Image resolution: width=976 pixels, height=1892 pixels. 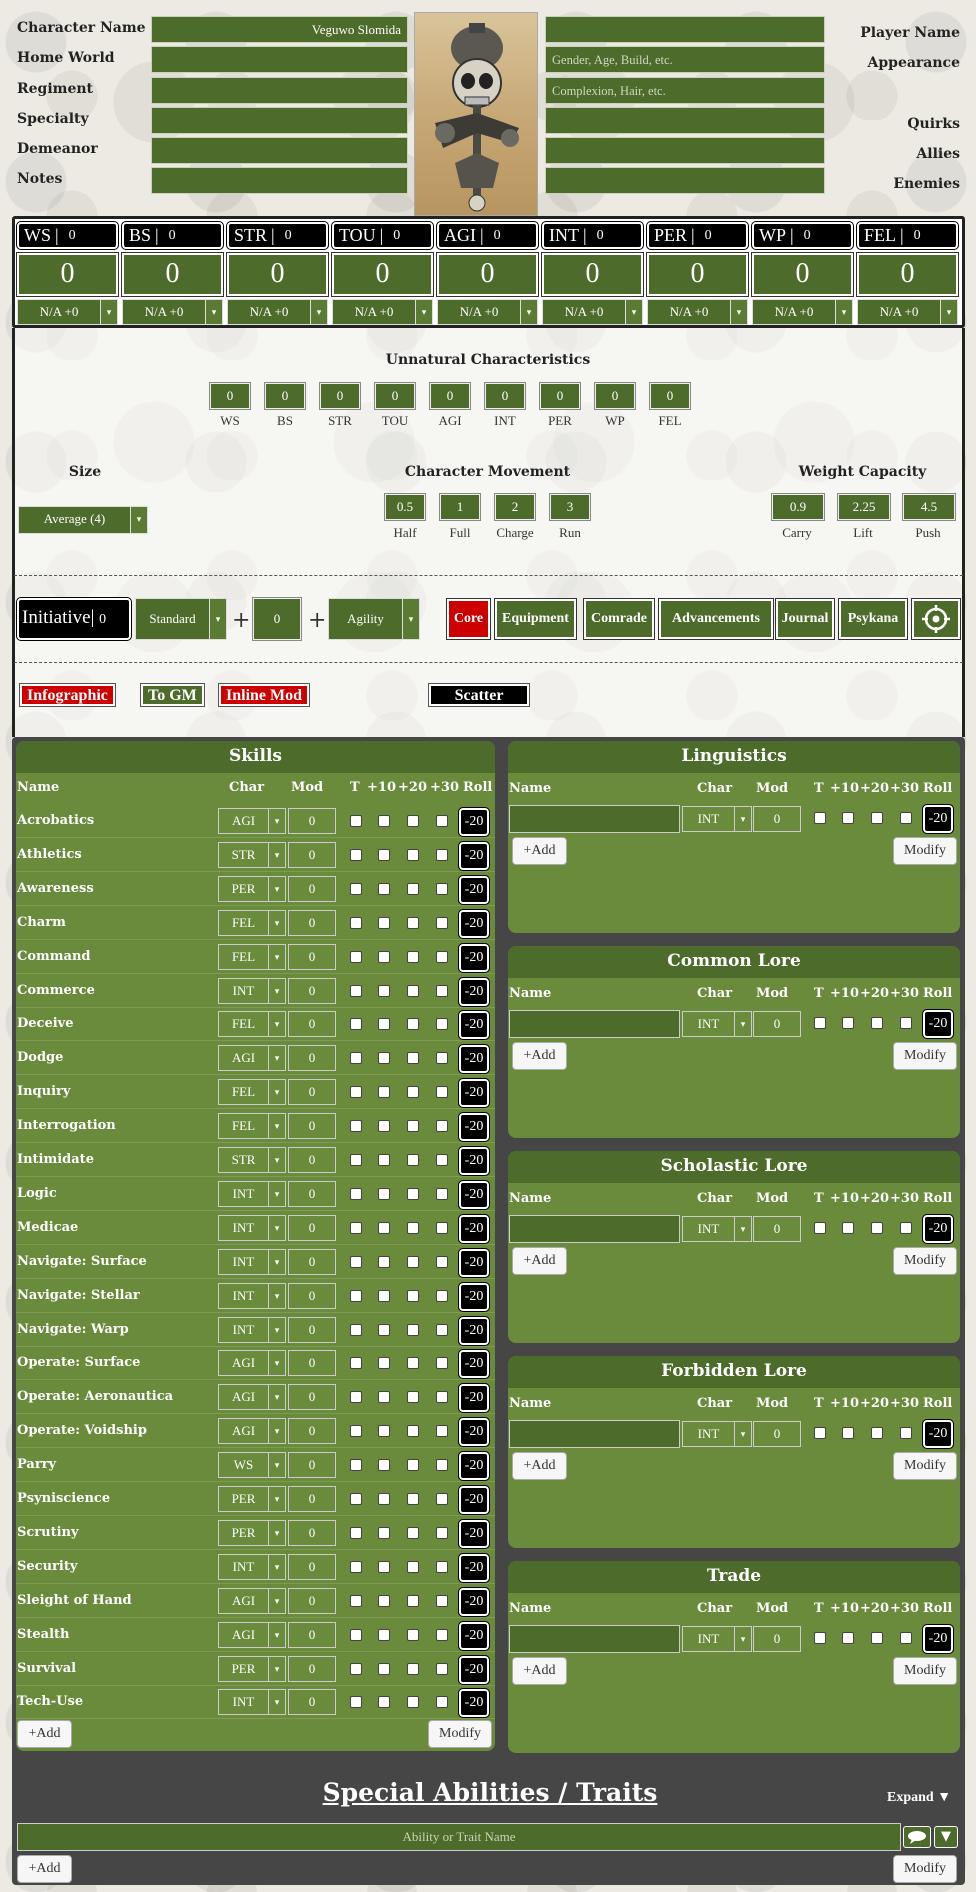 What do you see at coordinates (697, 235) in the screenshot?
I see `characteristic-header: PER | 0` at bounding box center [697, 235].